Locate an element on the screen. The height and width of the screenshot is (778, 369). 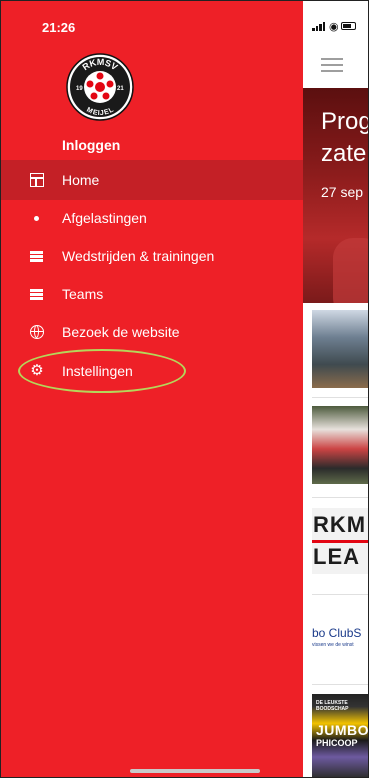
status-indicators: ◉ is located at coordinates (336, 26).